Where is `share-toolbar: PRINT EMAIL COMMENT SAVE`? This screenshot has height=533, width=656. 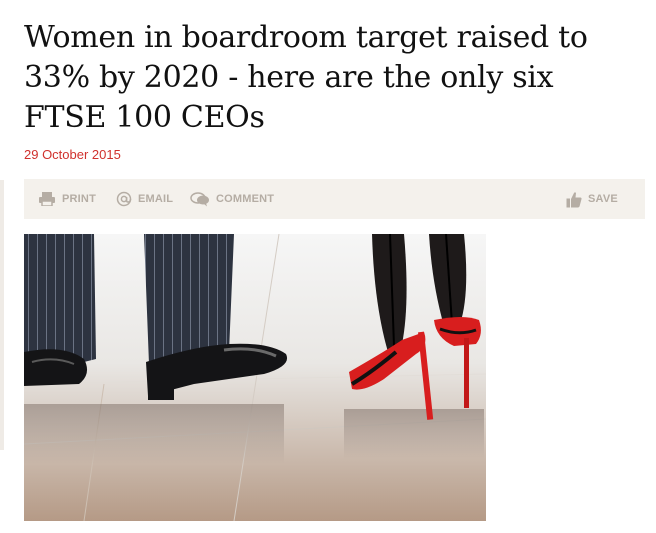
share-toolbar: PRINT EMAIL COMMENT SAVE is located at coordinates (334, 199).